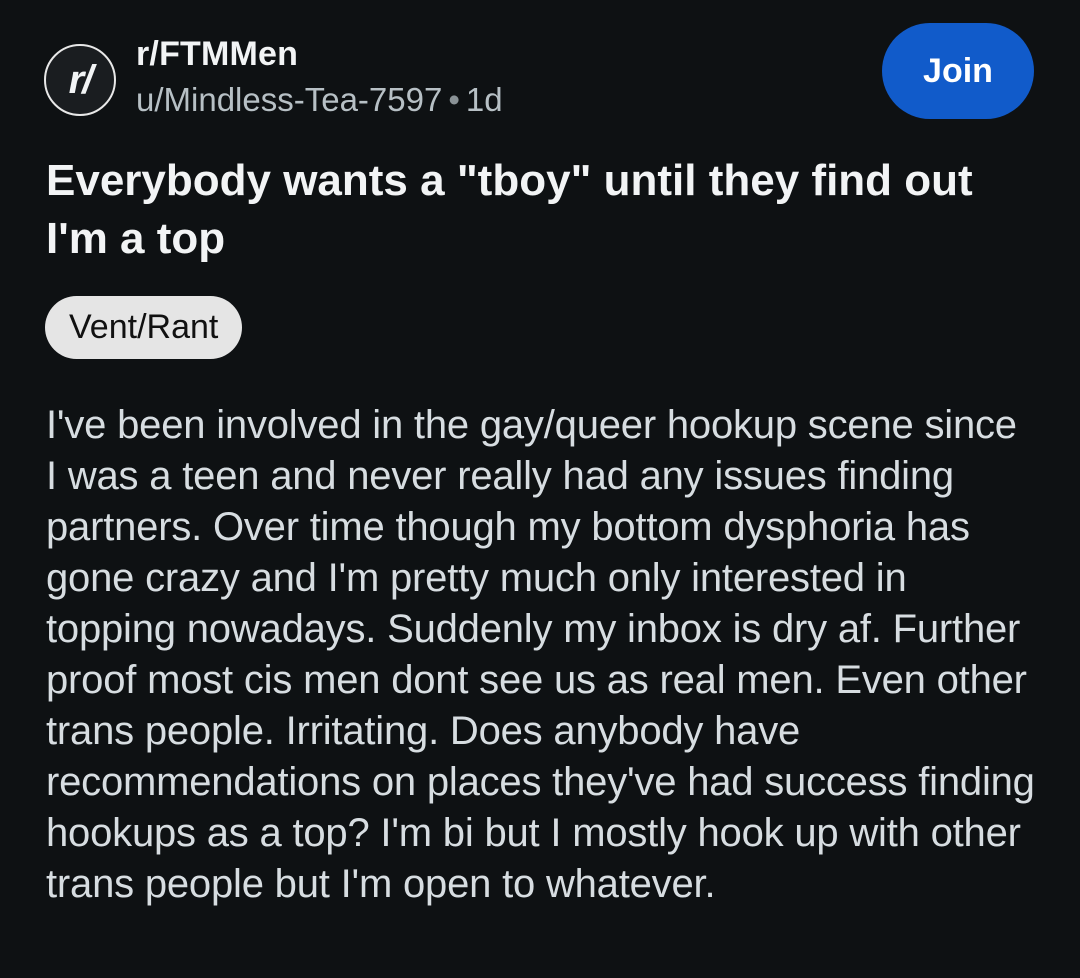 This screenshot has width=1080, height=978. I want to click on subreddit-avatar-icon: r/, so click(80, 80).